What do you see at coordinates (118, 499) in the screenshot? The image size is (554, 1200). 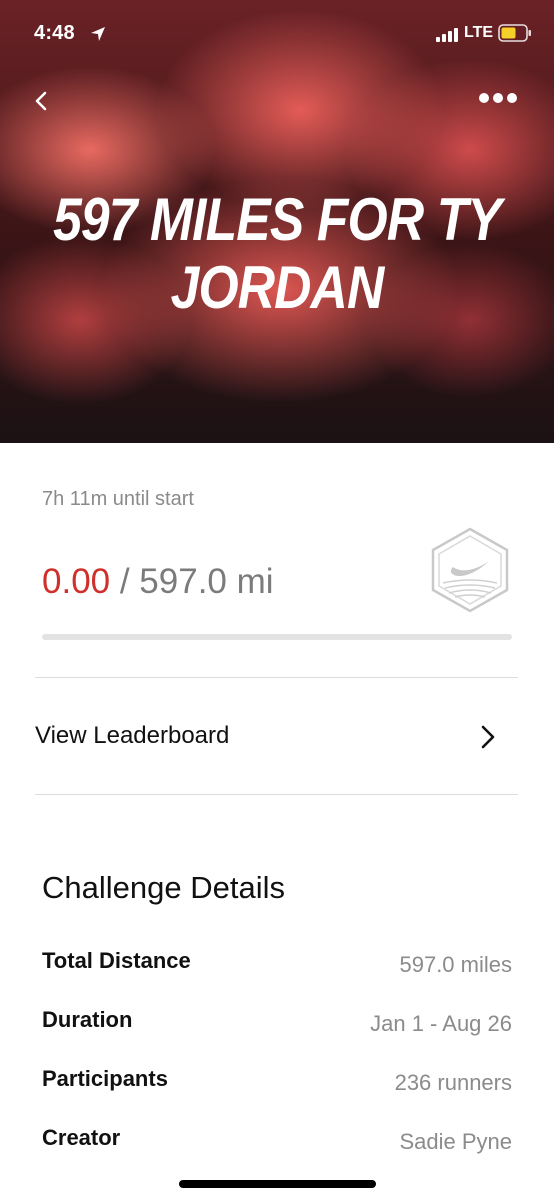 I see `countdown-text: 7h 11m until start` at bounding box center [118, 499].